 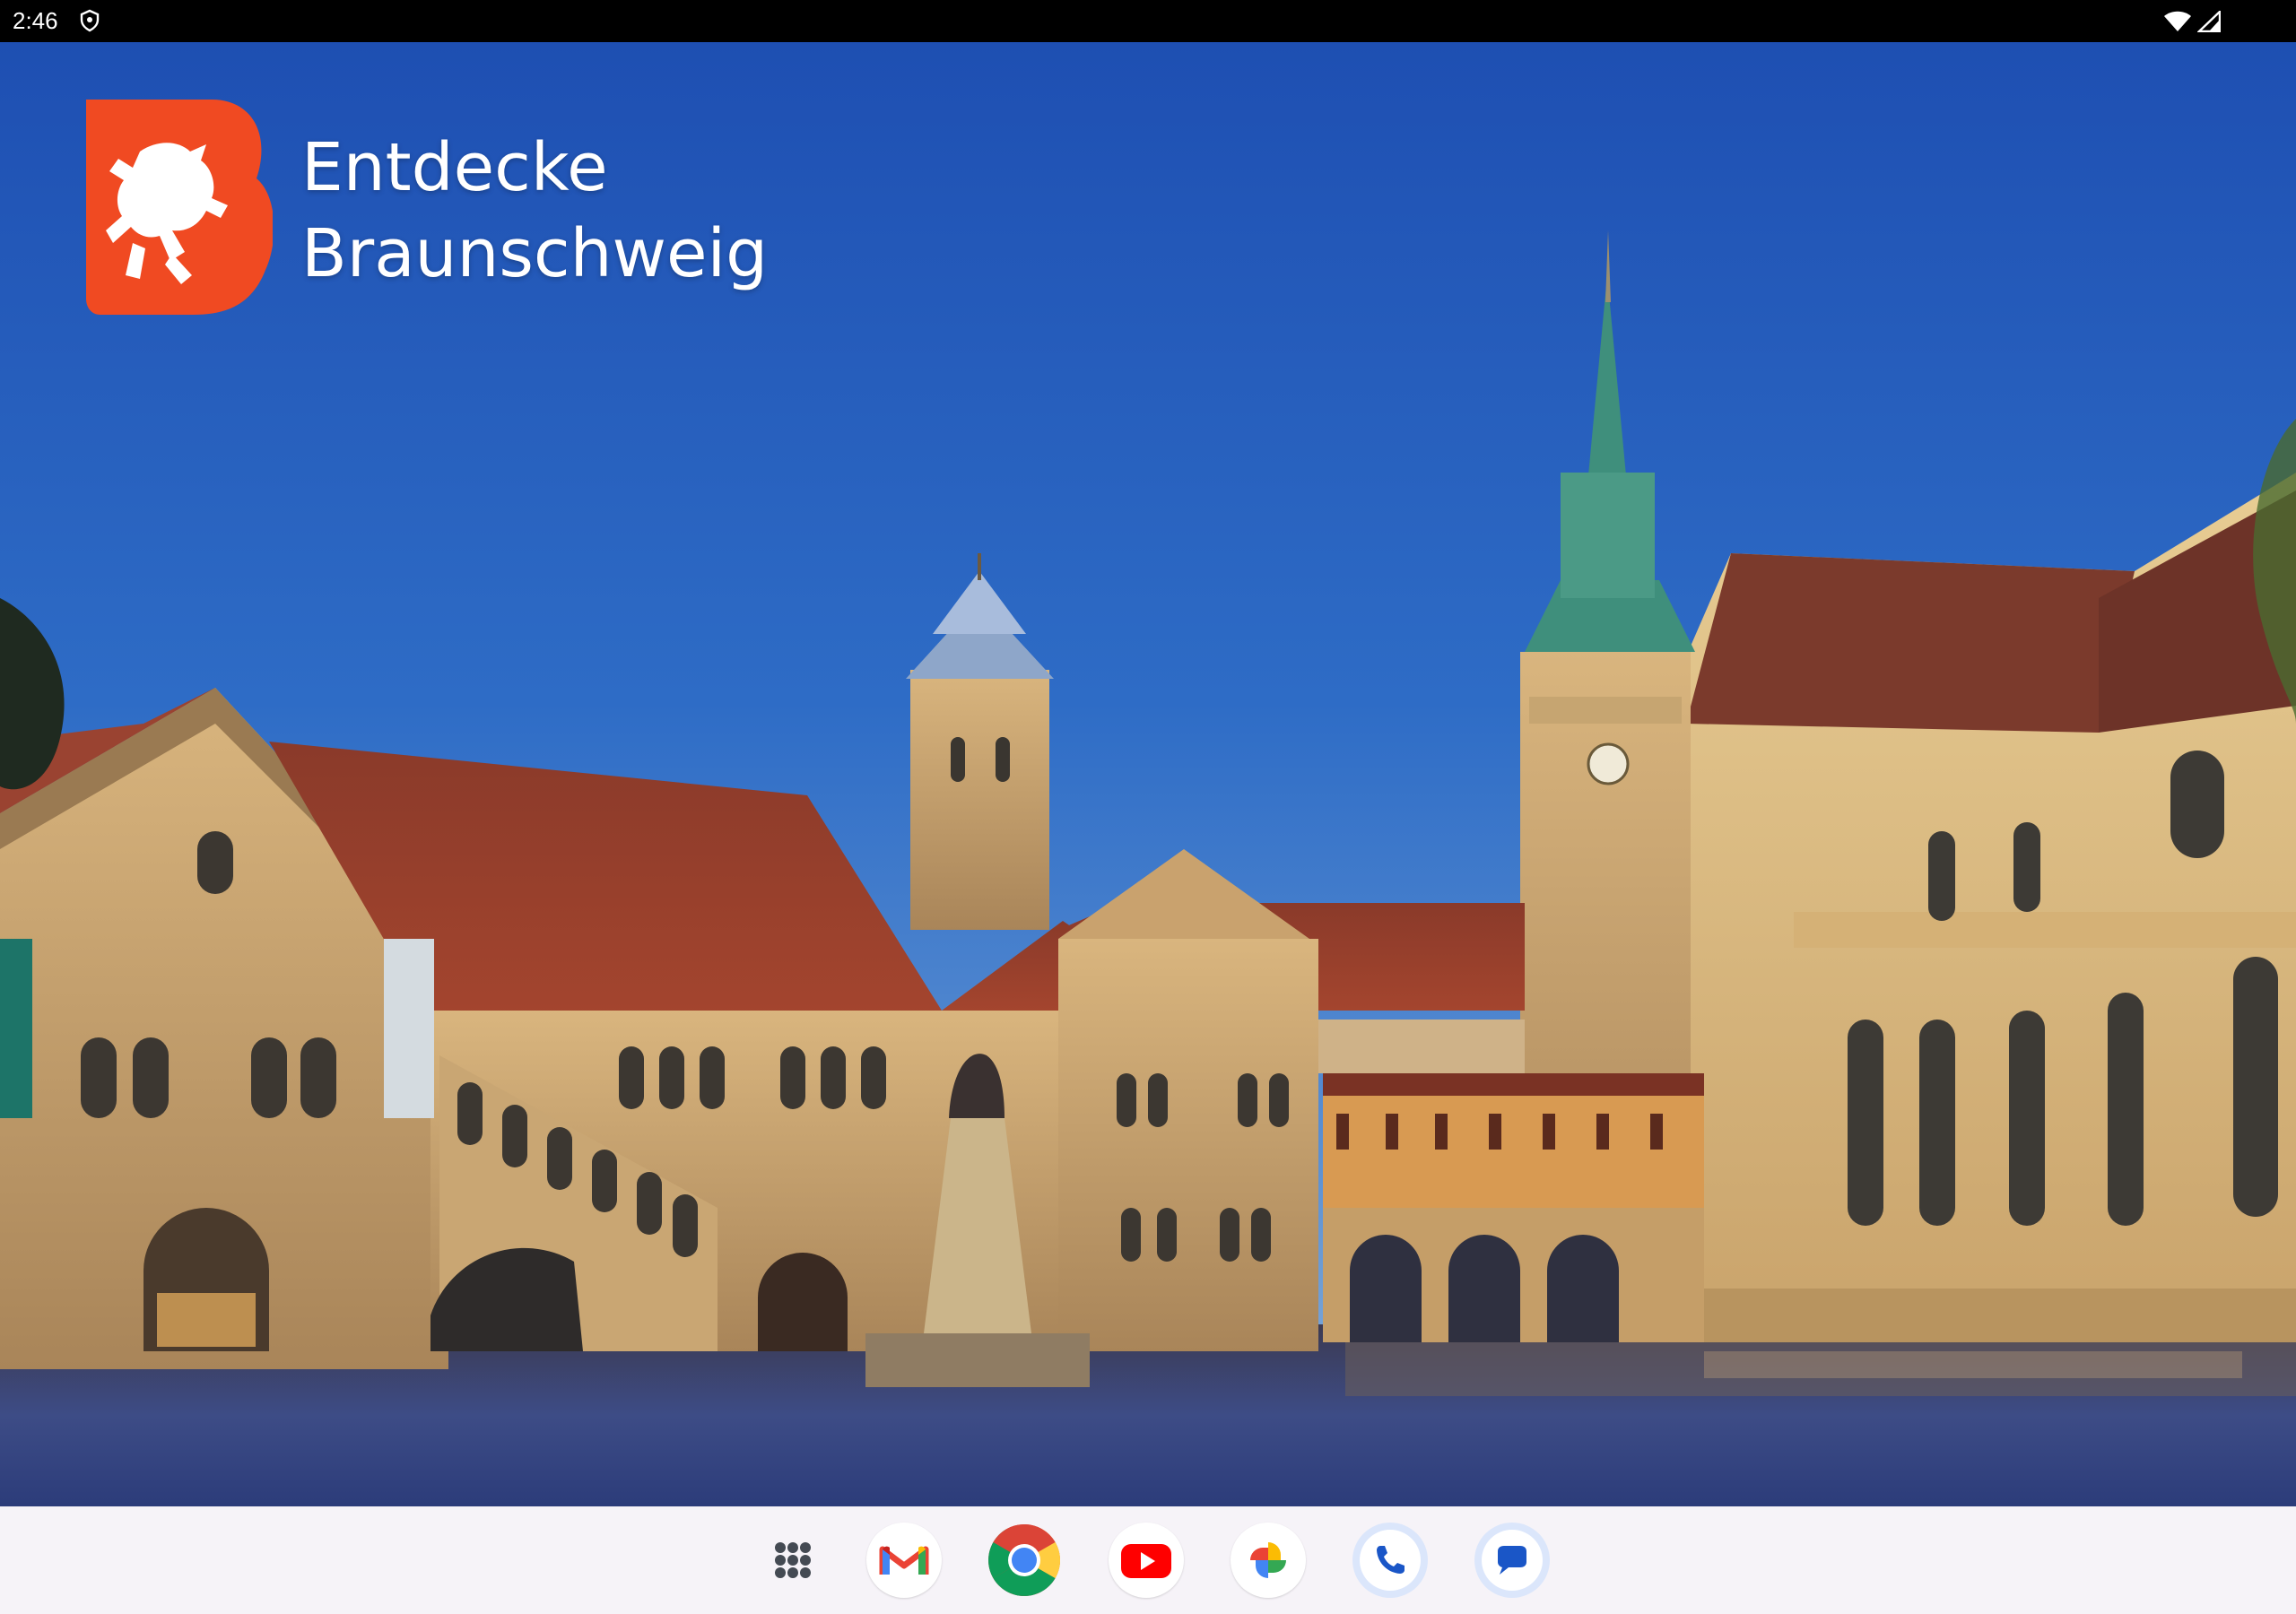 I want to click on status-time: 2:46, so click(x=35, y=20).